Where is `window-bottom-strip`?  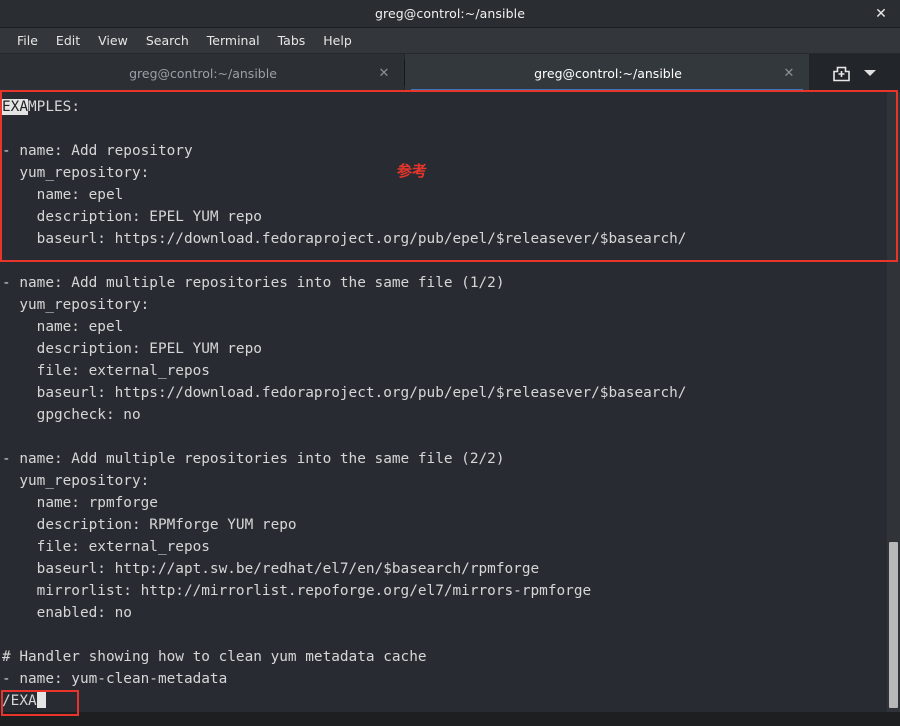
window-bottom-strip is located at coordinates (450, 719).